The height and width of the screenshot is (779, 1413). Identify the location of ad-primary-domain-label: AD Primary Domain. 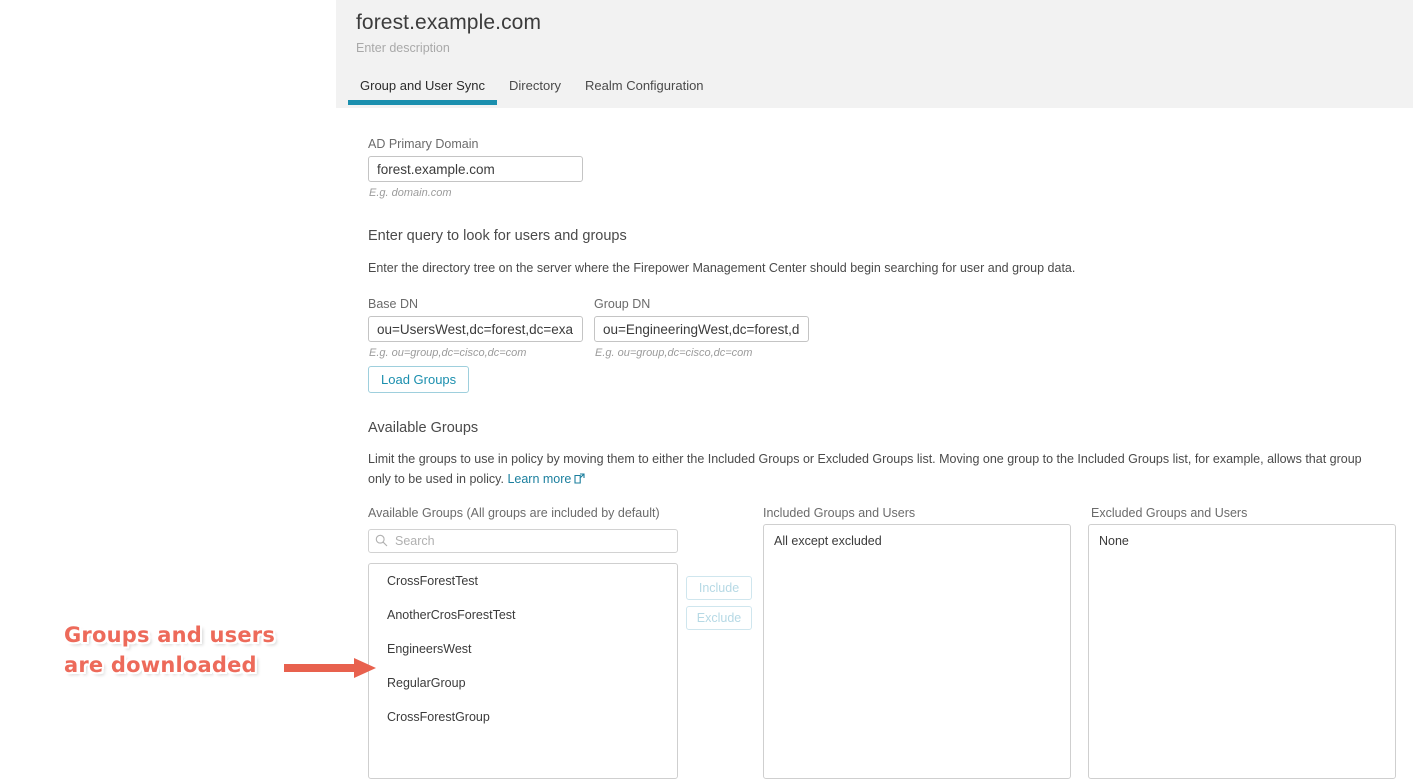
(423, 144).